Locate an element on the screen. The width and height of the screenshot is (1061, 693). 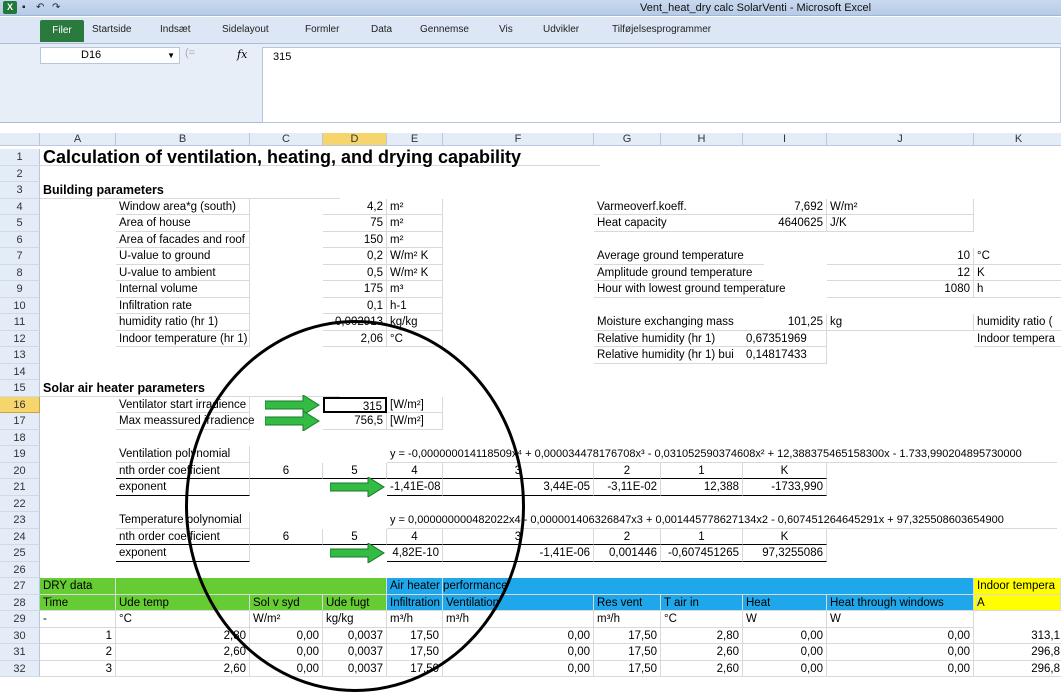
cell-g31: 17,50 is located at coordinates (627, 652).